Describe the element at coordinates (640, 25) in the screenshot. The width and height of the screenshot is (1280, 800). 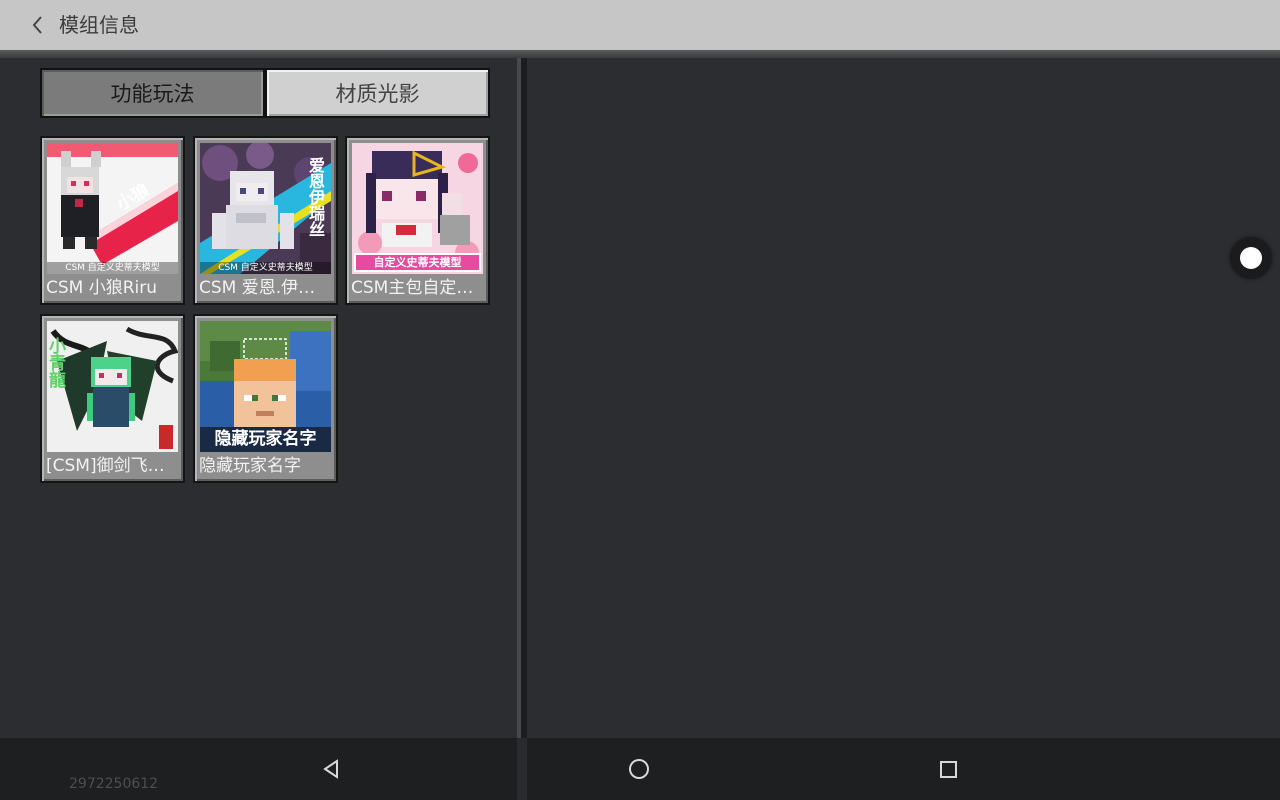
I see `app-header: 模组信息` at that location.